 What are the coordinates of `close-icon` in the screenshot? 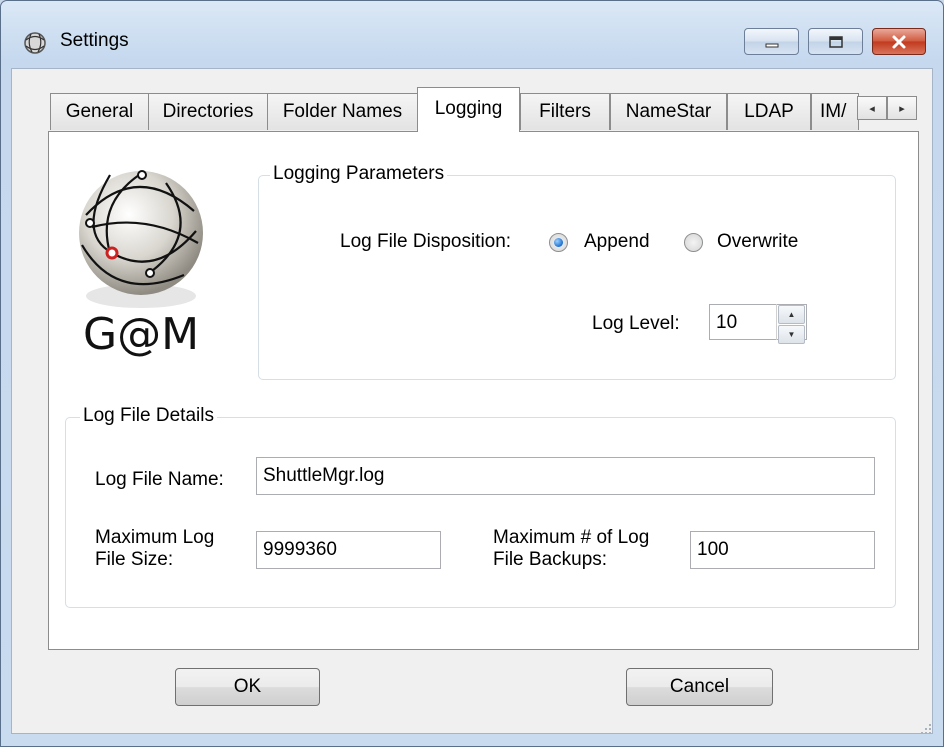 It's located at (899, 41).